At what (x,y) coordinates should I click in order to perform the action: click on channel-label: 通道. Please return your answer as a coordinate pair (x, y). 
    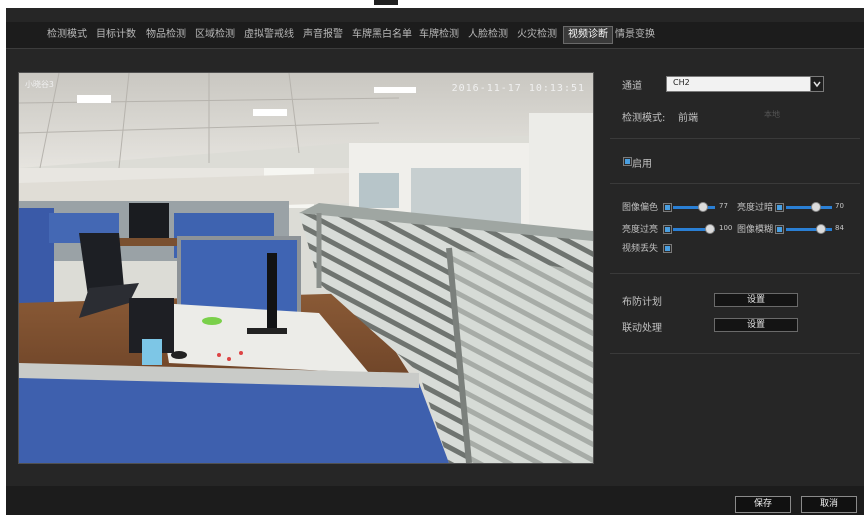
    Looking at the image, I should click on (632, 86).